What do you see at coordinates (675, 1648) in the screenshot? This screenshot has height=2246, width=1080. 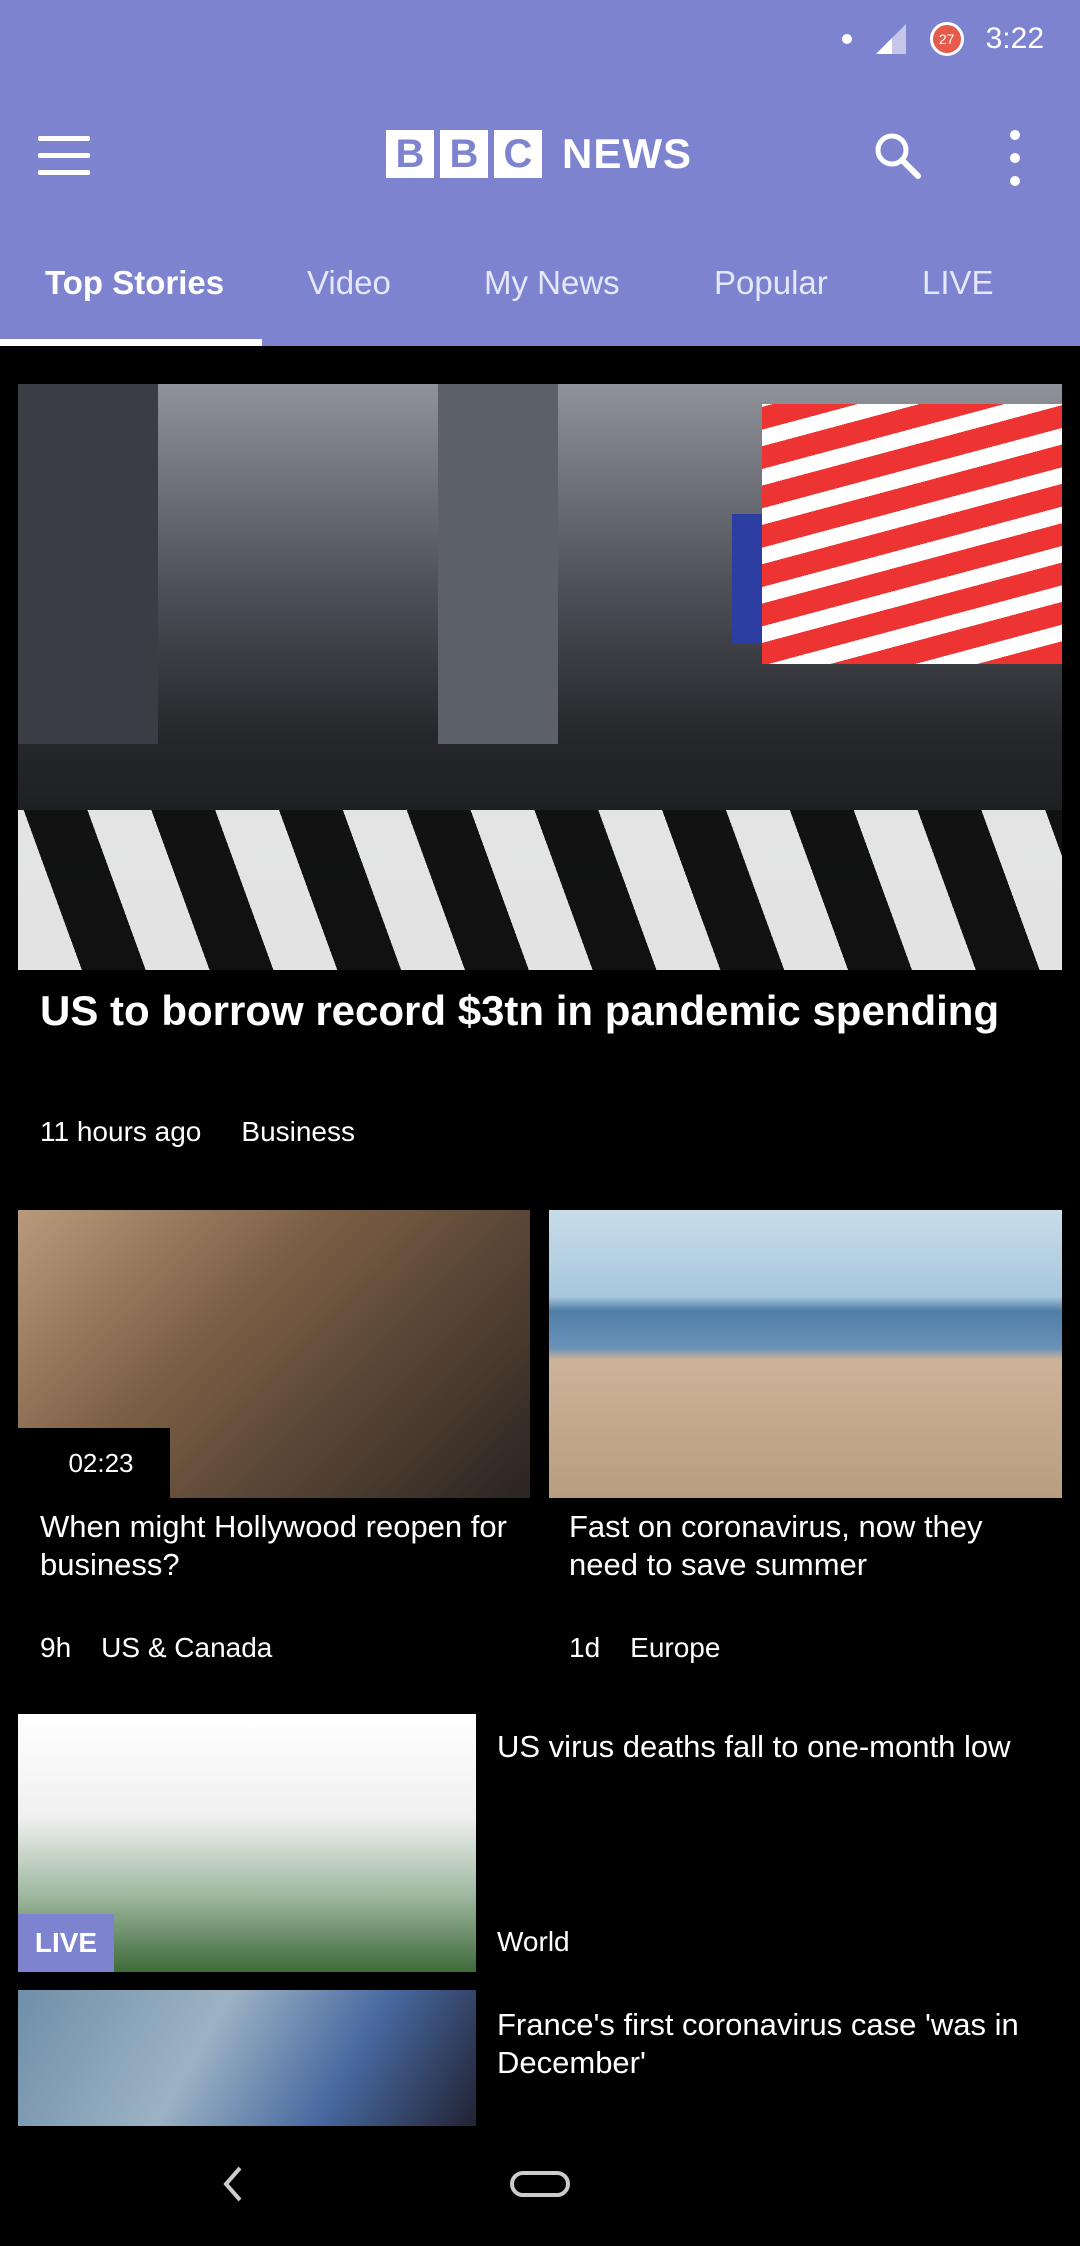 I see `summer-story-section: Europe` at bounding box center [675, 1648].